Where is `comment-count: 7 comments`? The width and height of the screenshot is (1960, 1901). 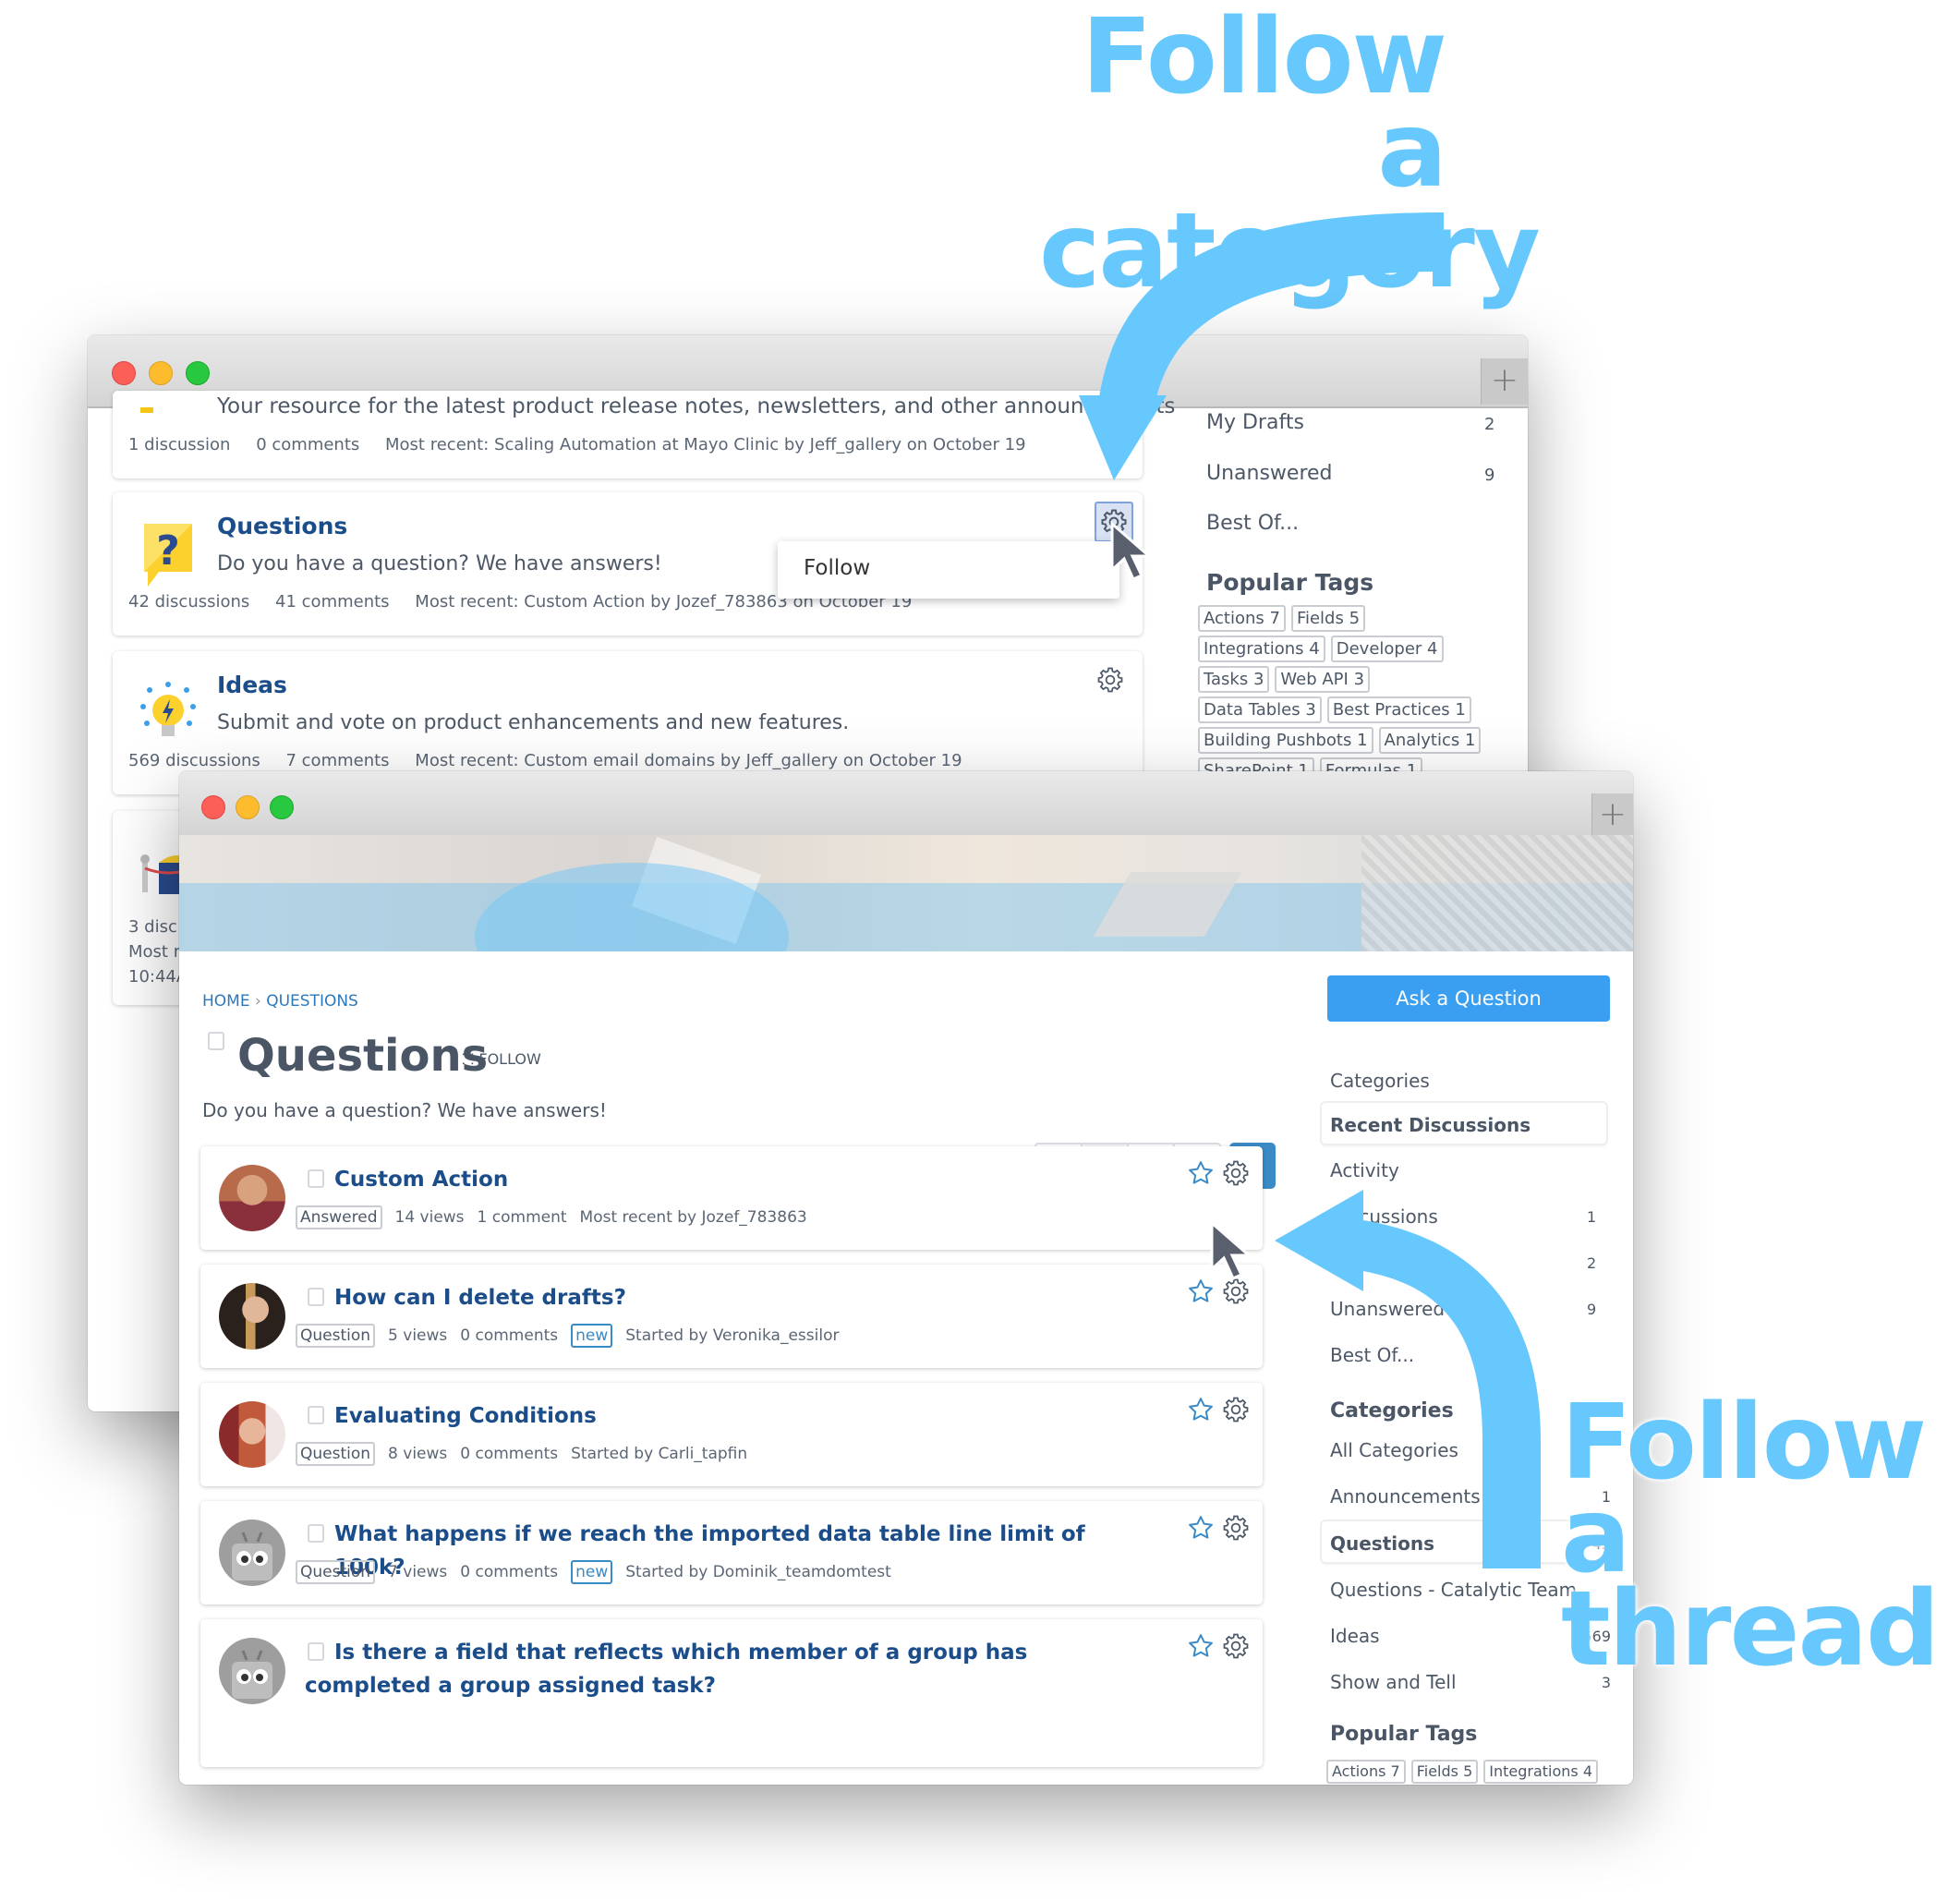 comment-count: 7 comments is located at coordinates (337, 760).